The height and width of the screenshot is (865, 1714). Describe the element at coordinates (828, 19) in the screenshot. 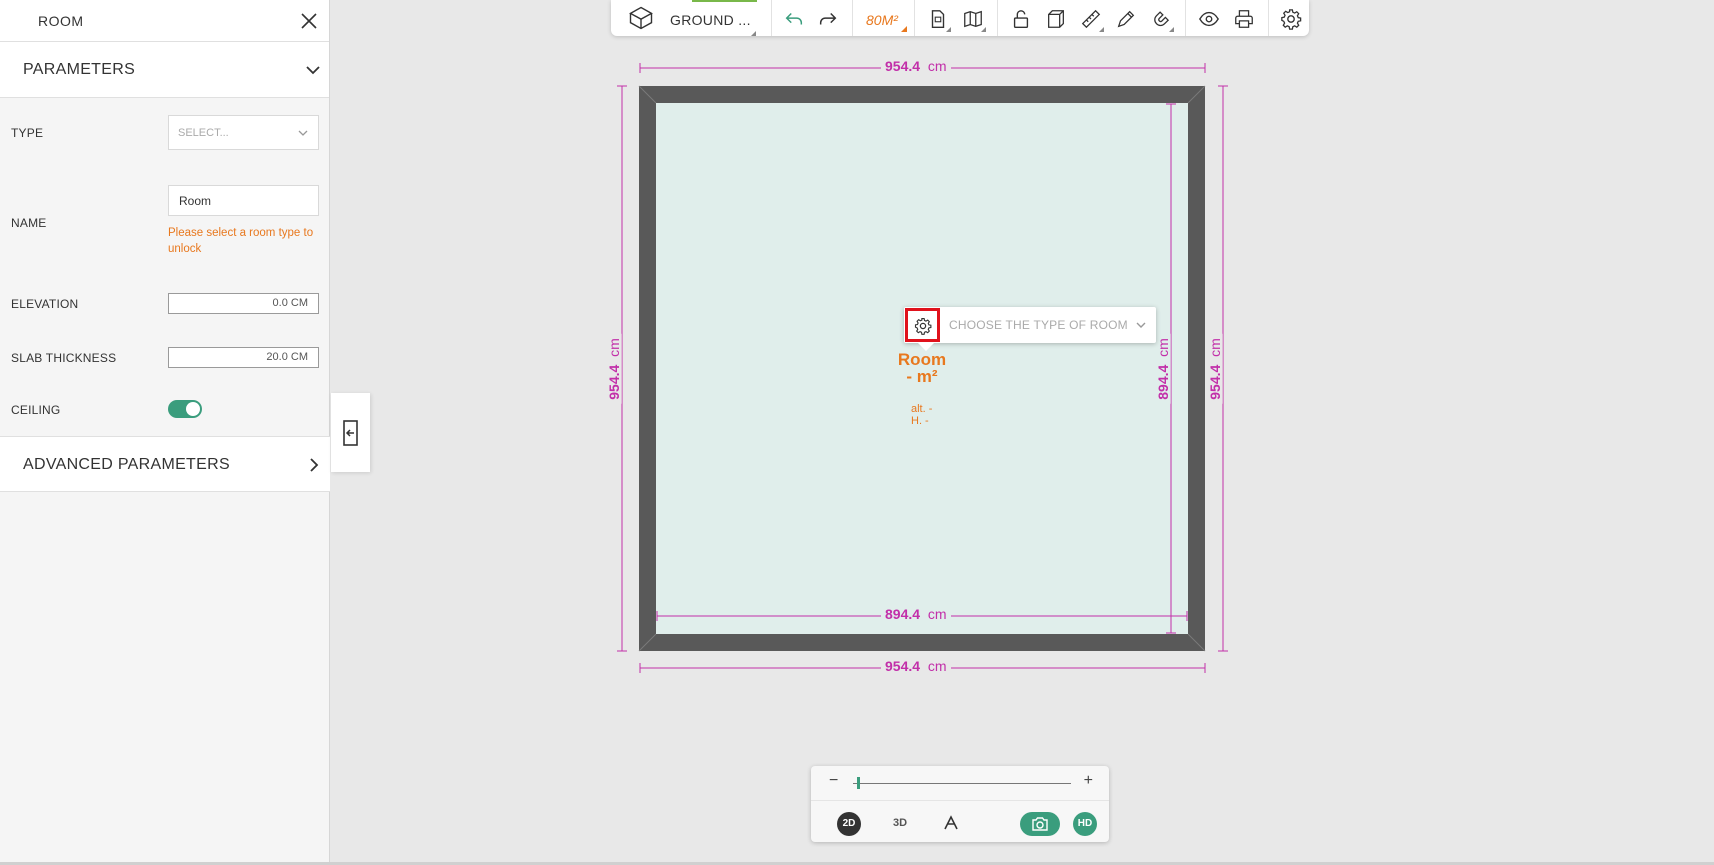

I see `redo-icon` at that location.